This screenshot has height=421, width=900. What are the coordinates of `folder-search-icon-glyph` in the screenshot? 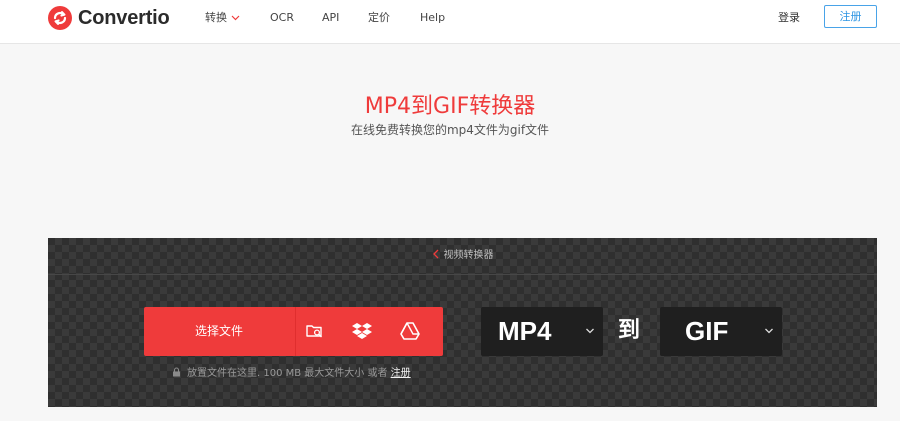 It's located at (314, 331).